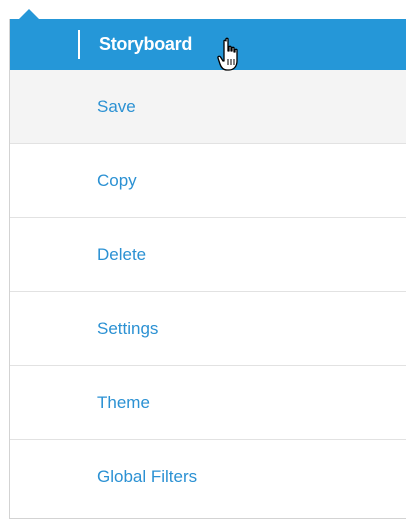 The height and width of the screenshot is (529, 406). Describe the element at coordinates (29, 14) in the screenshot. I see `menu-pointer-arrow` at that location.